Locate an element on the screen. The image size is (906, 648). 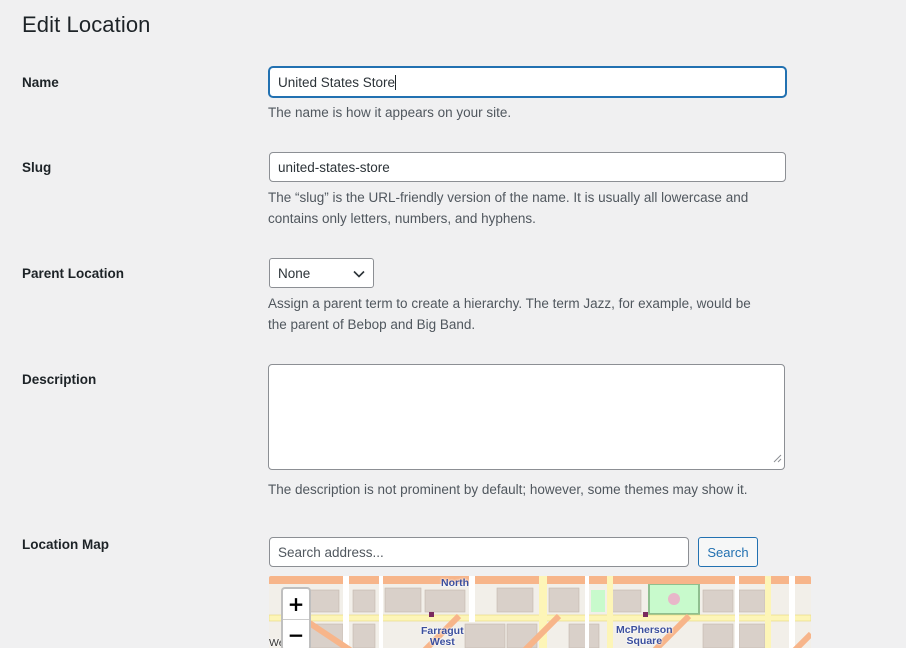
map-label-mcpherson-square: McPherson Square is located at coordinates (644, 636).